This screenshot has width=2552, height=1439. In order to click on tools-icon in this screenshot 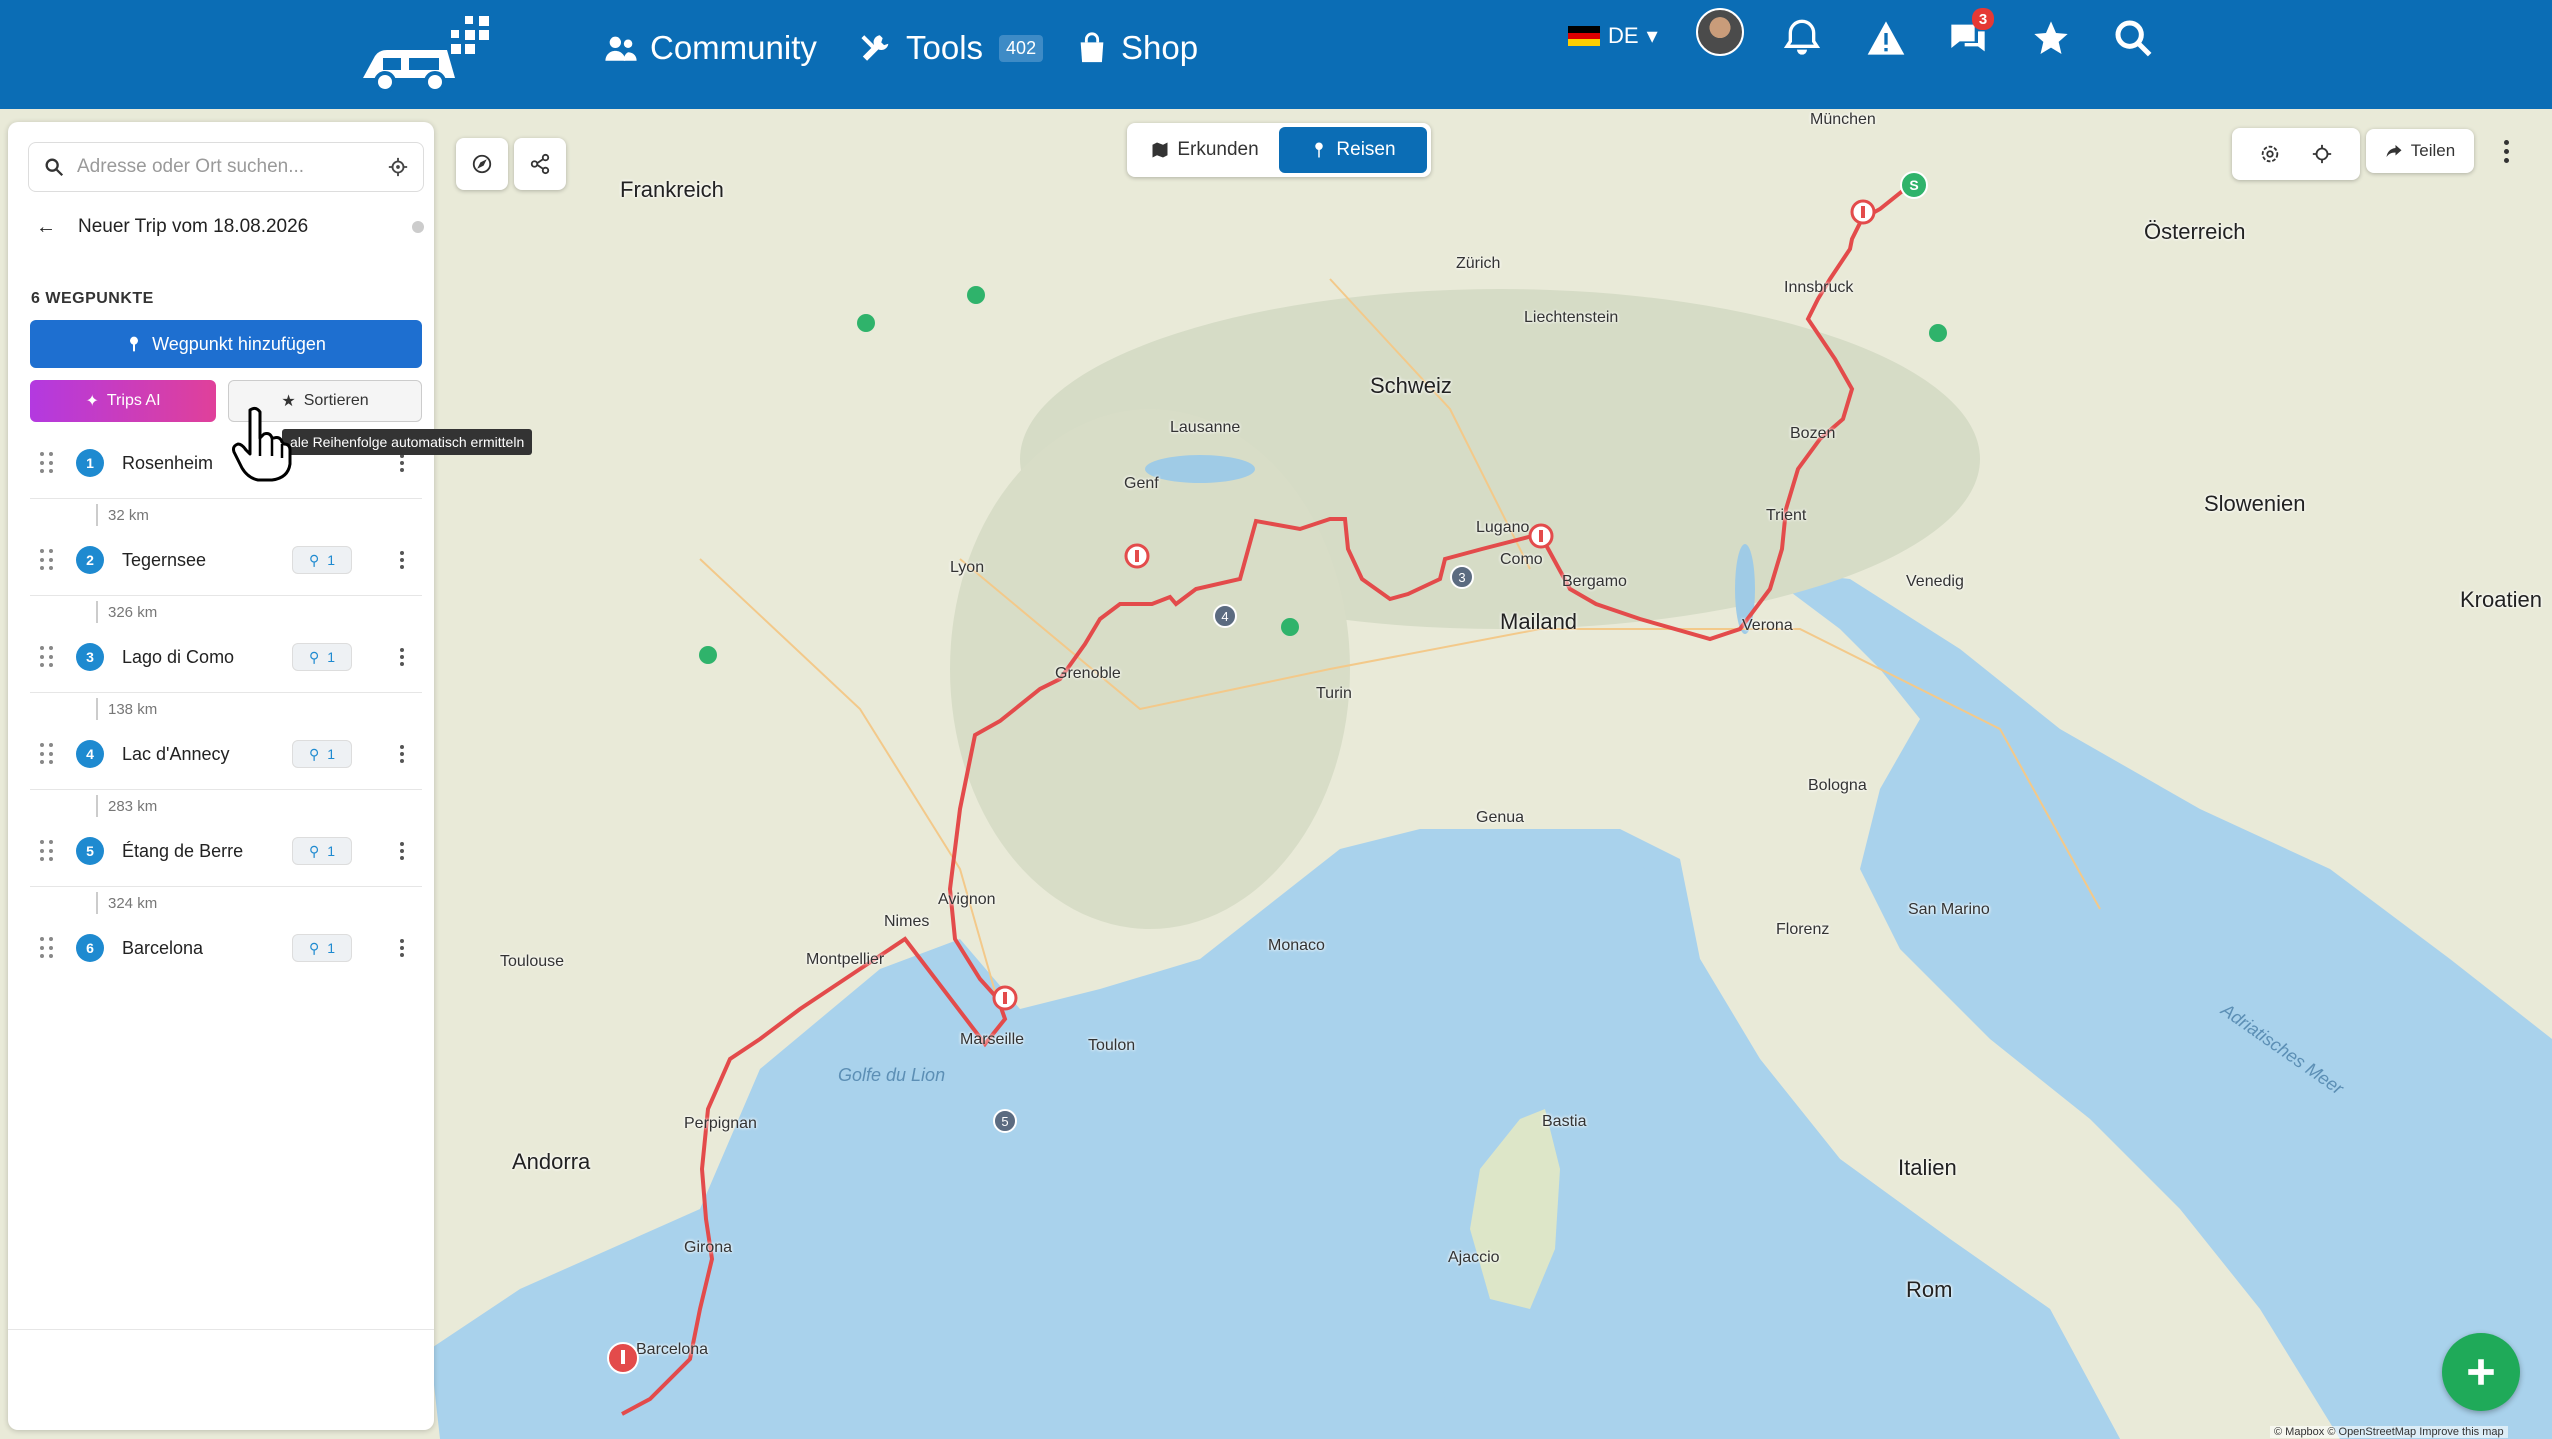, I will do `click(875, 48)`.